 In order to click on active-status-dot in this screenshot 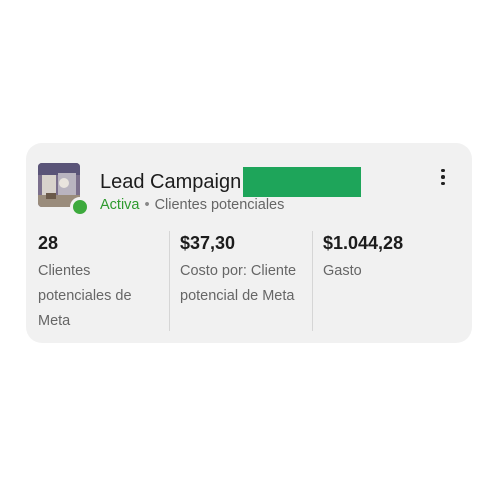, I will do `click(80, 207)`.